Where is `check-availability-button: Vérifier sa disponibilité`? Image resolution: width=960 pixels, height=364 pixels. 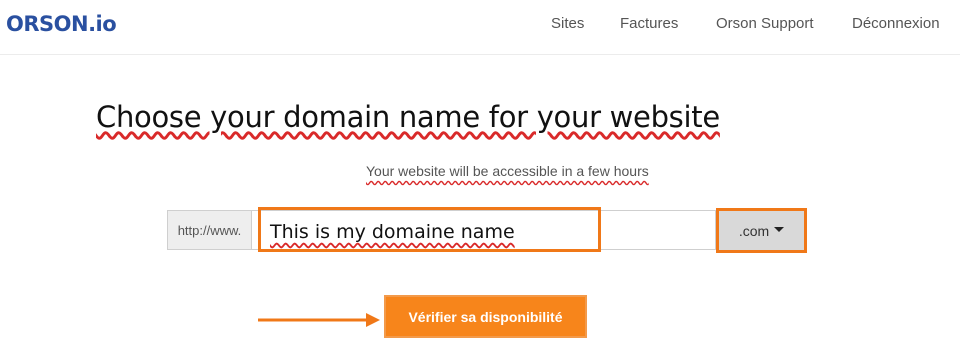 check-availability-button: Vérifier sa disponibilité is located at coordinates (485, 316).